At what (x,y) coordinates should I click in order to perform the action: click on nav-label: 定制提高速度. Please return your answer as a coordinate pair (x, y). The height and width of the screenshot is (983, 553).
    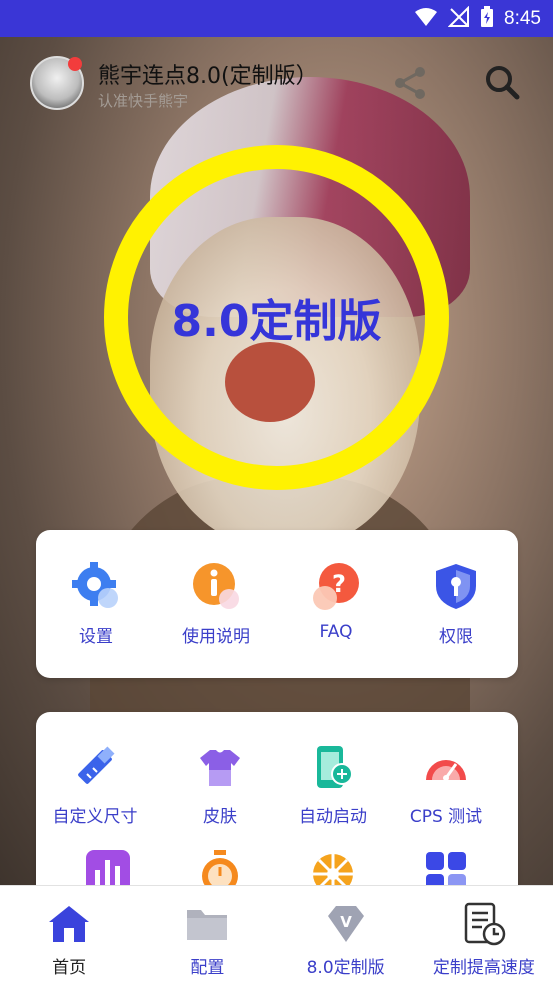
    Looking at the image, I should click on (483, 968).